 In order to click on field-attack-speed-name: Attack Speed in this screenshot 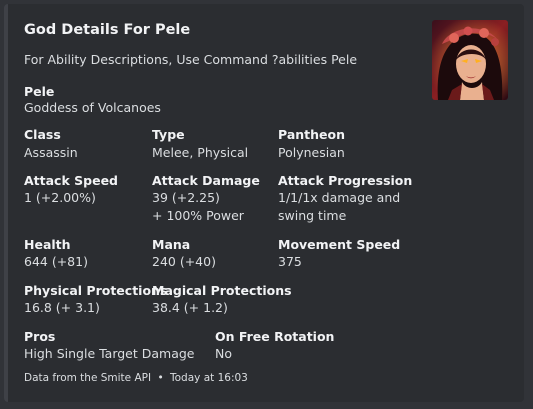, I will do `click(71, 180)`.